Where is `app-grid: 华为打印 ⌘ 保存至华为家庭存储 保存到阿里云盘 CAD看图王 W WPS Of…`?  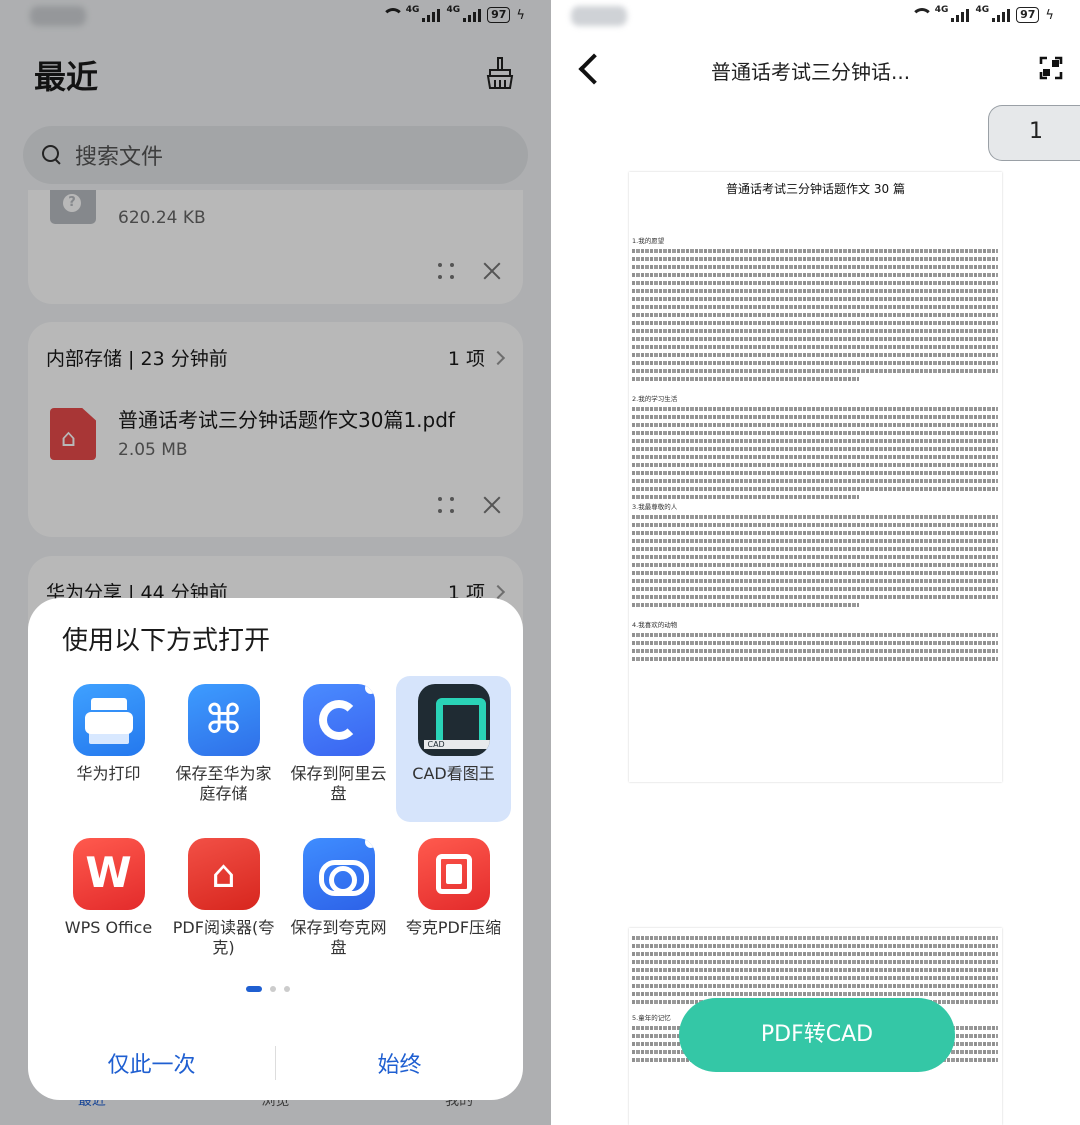 app-grid: 华为打印 ⌘ 保存至华为家庭存储 保存到阿里云盘 CAD看图王 W WPS Of… is located at coordinates (281, 826).